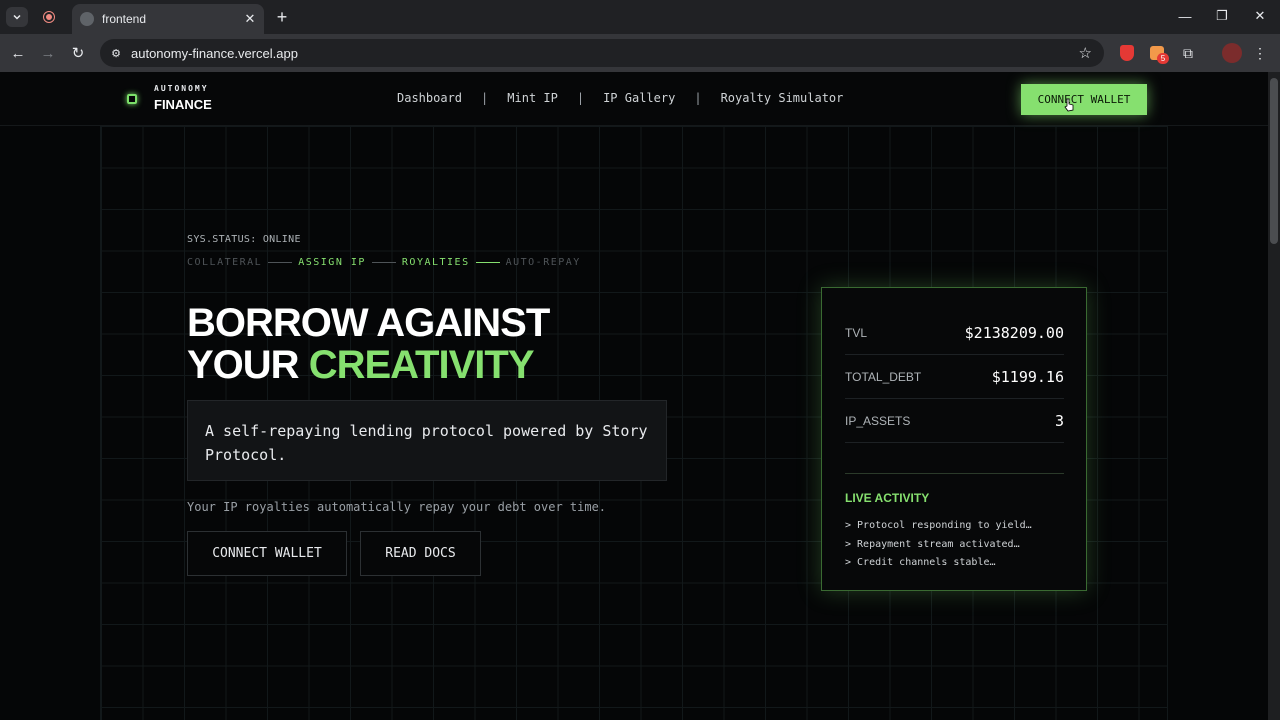 This screenshot has width=1280, height=720. Describe the element at coordinates (1014, 332) in the screenshot. I see `stat-value: $2138209.00` at that location.